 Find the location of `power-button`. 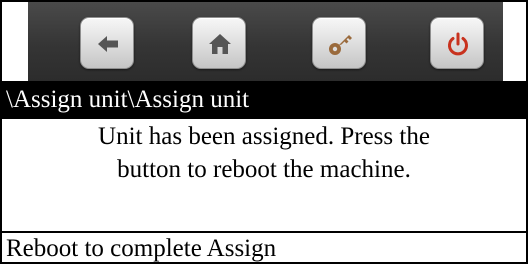

power-button is located at coordinates (457, 43).